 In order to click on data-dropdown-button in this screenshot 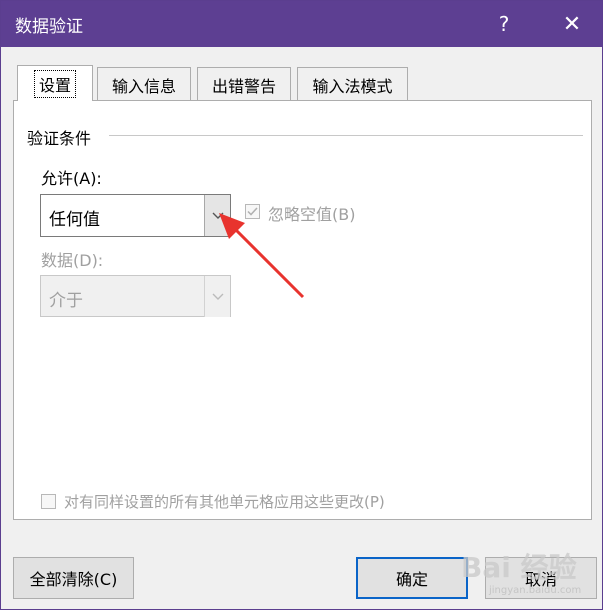, I will do `click(217, 296)`.